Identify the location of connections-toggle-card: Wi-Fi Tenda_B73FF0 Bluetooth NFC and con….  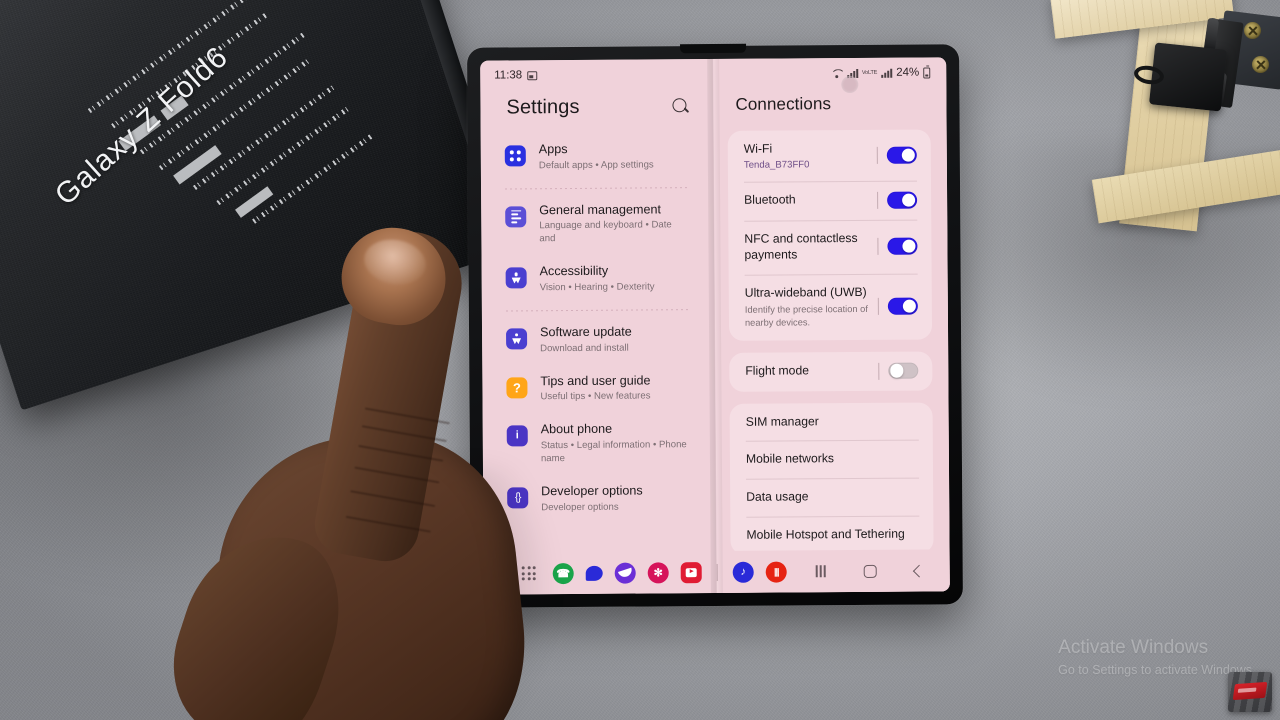
(830, 235).